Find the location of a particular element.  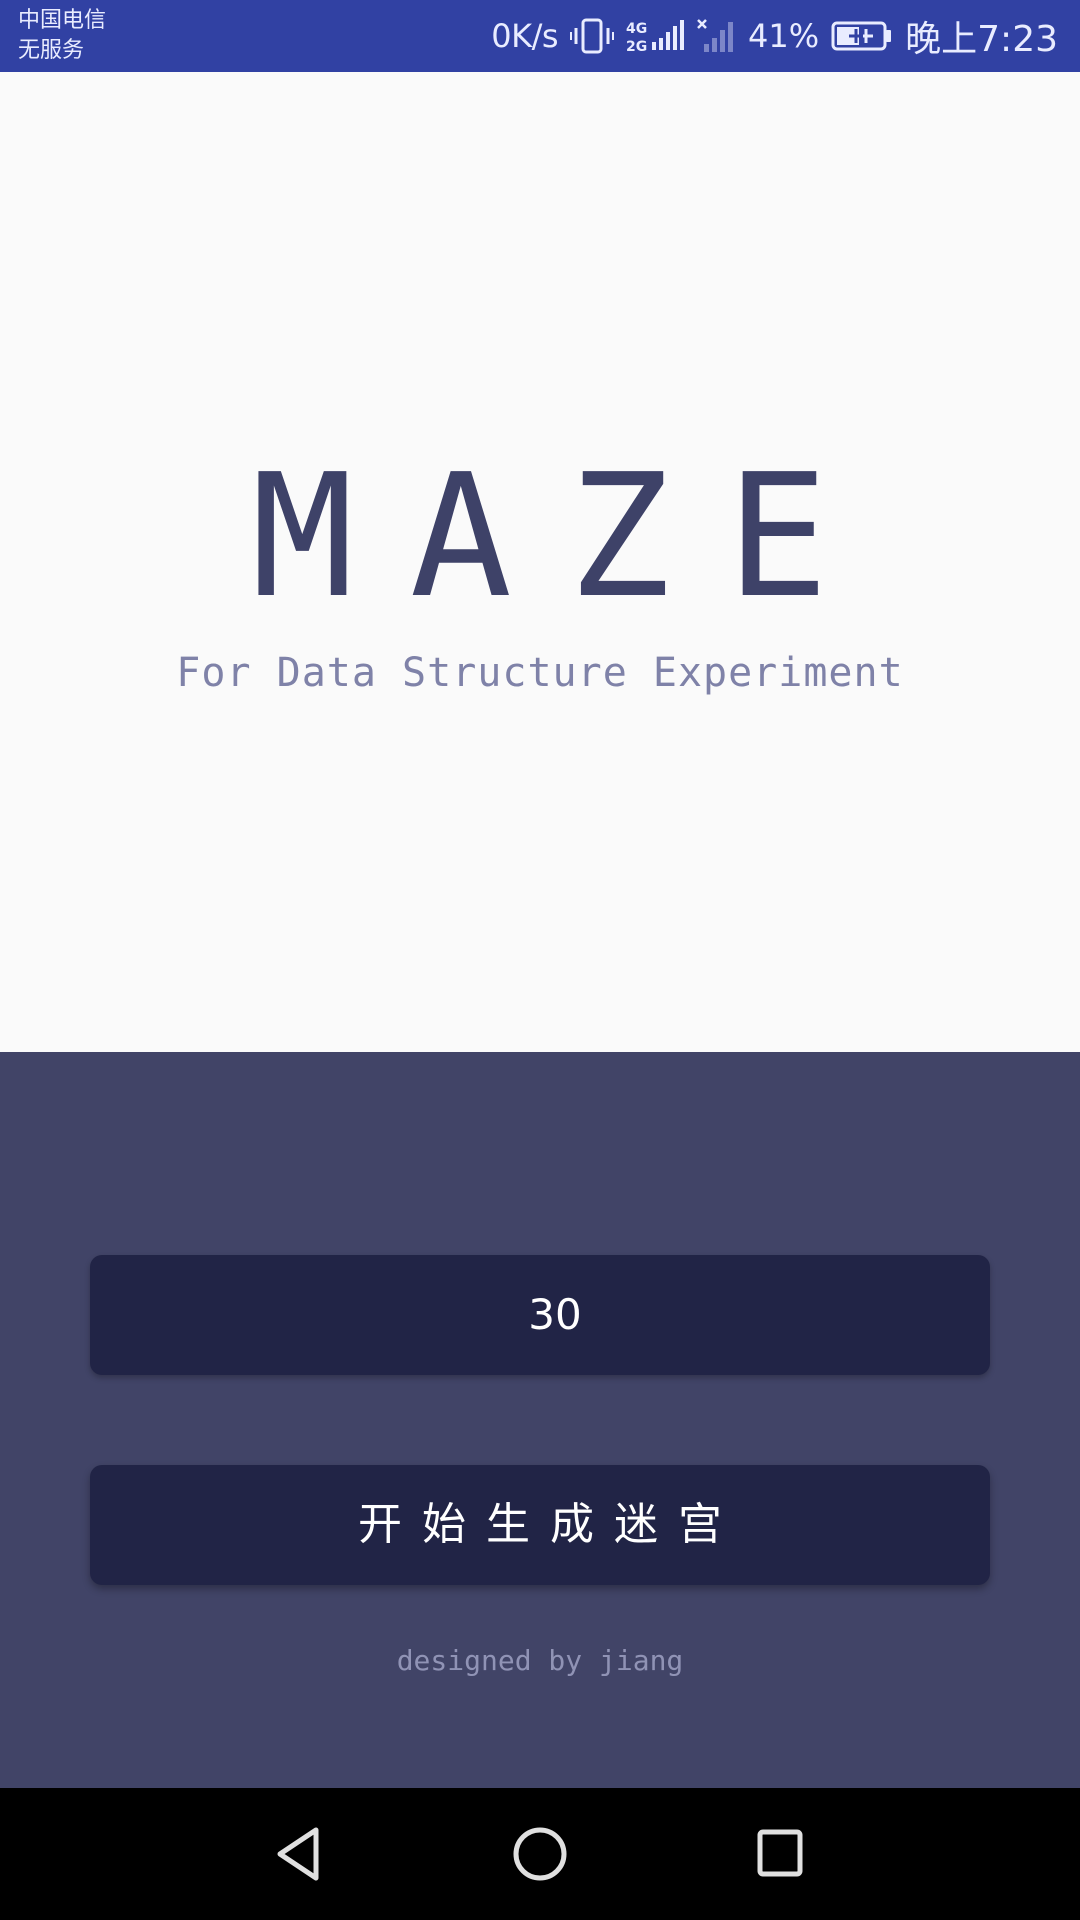

home-icon is located at coordinates (540, 1854).